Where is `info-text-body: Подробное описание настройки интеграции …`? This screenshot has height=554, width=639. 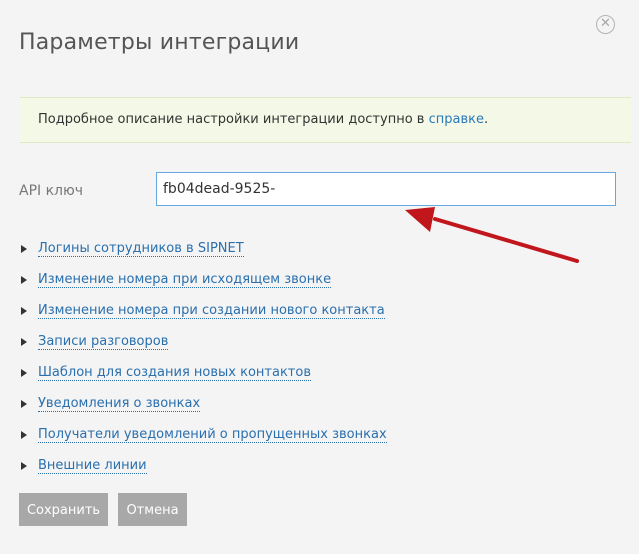 info-text-body: Подробное описание настройки интеграции … is located at coordinates (233, 119).